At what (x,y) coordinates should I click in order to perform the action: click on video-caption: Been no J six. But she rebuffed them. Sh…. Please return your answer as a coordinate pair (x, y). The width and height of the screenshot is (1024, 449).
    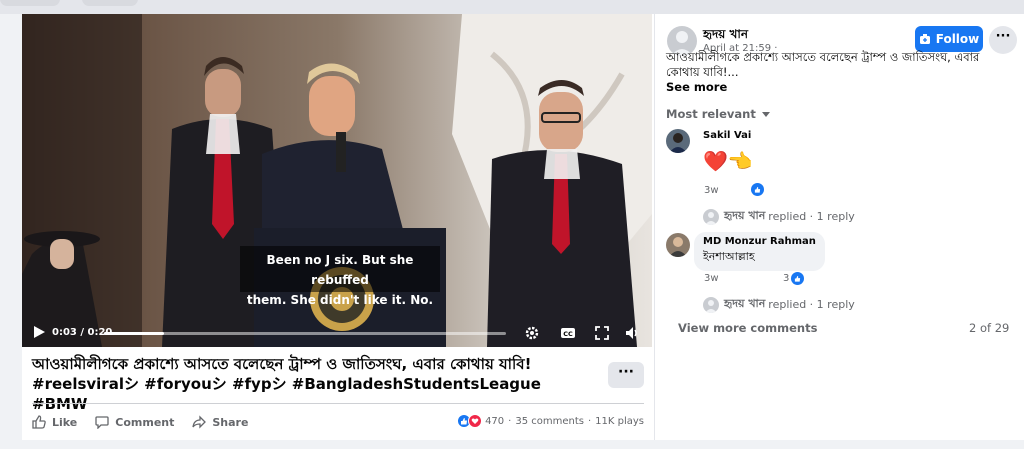
    Looking at the image, I should click on (340, 276).